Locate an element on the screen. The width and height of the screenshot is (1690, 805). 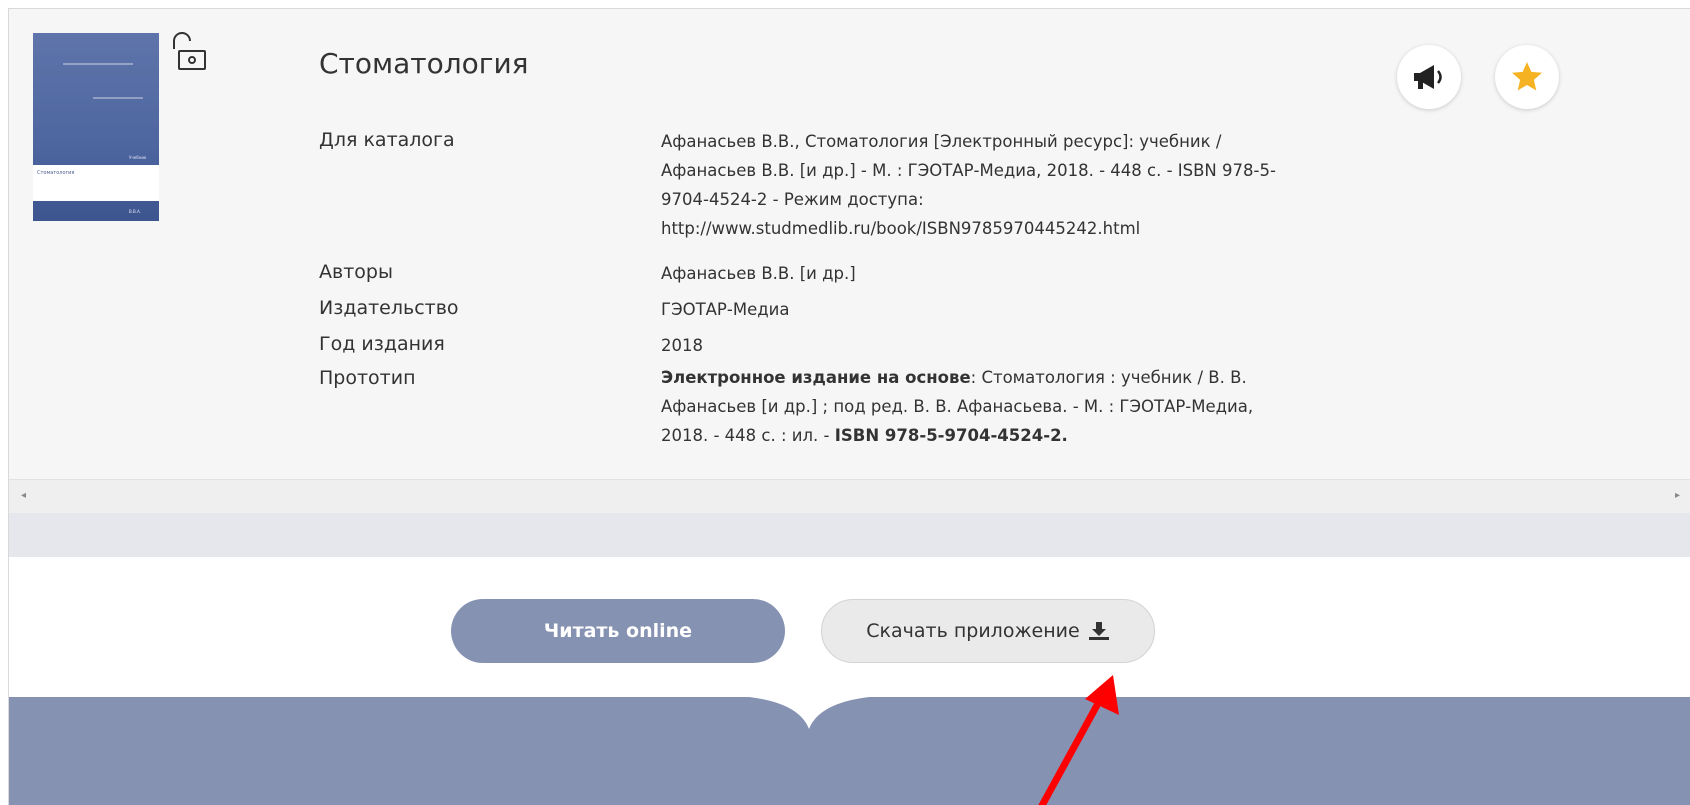
divider-strip is located at coordinates (849, 535).